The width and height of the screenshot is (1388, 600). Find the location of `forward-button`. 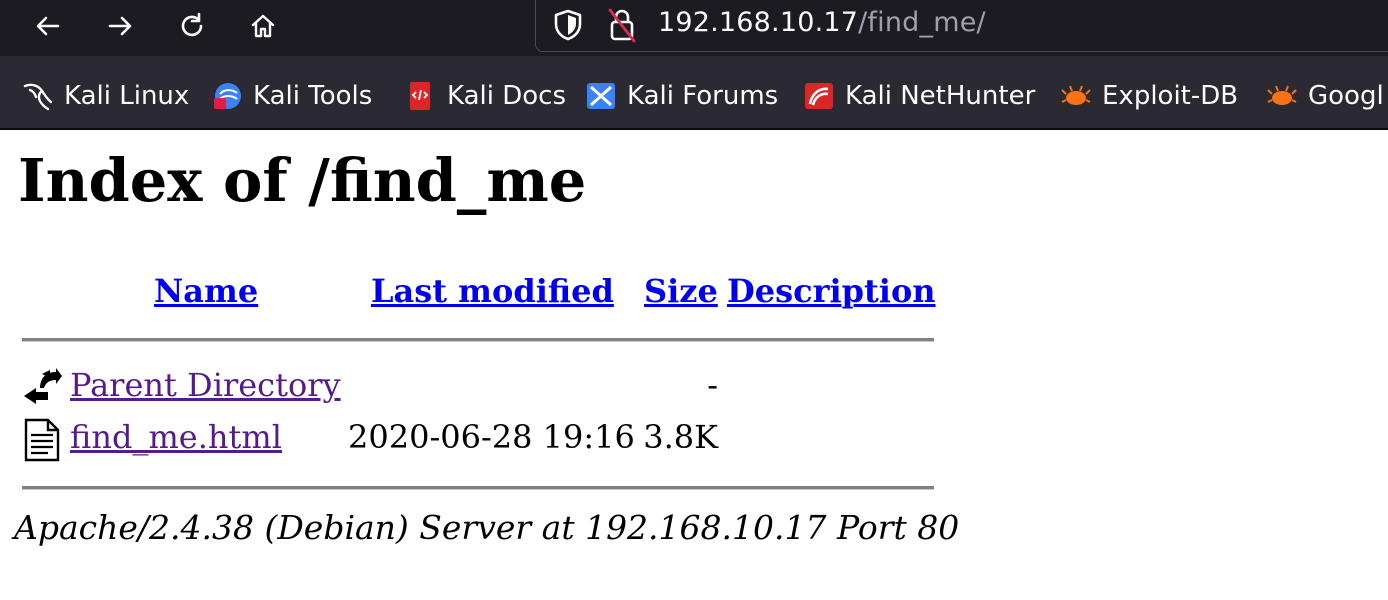

forward-button is located at coordinates (120, 26).